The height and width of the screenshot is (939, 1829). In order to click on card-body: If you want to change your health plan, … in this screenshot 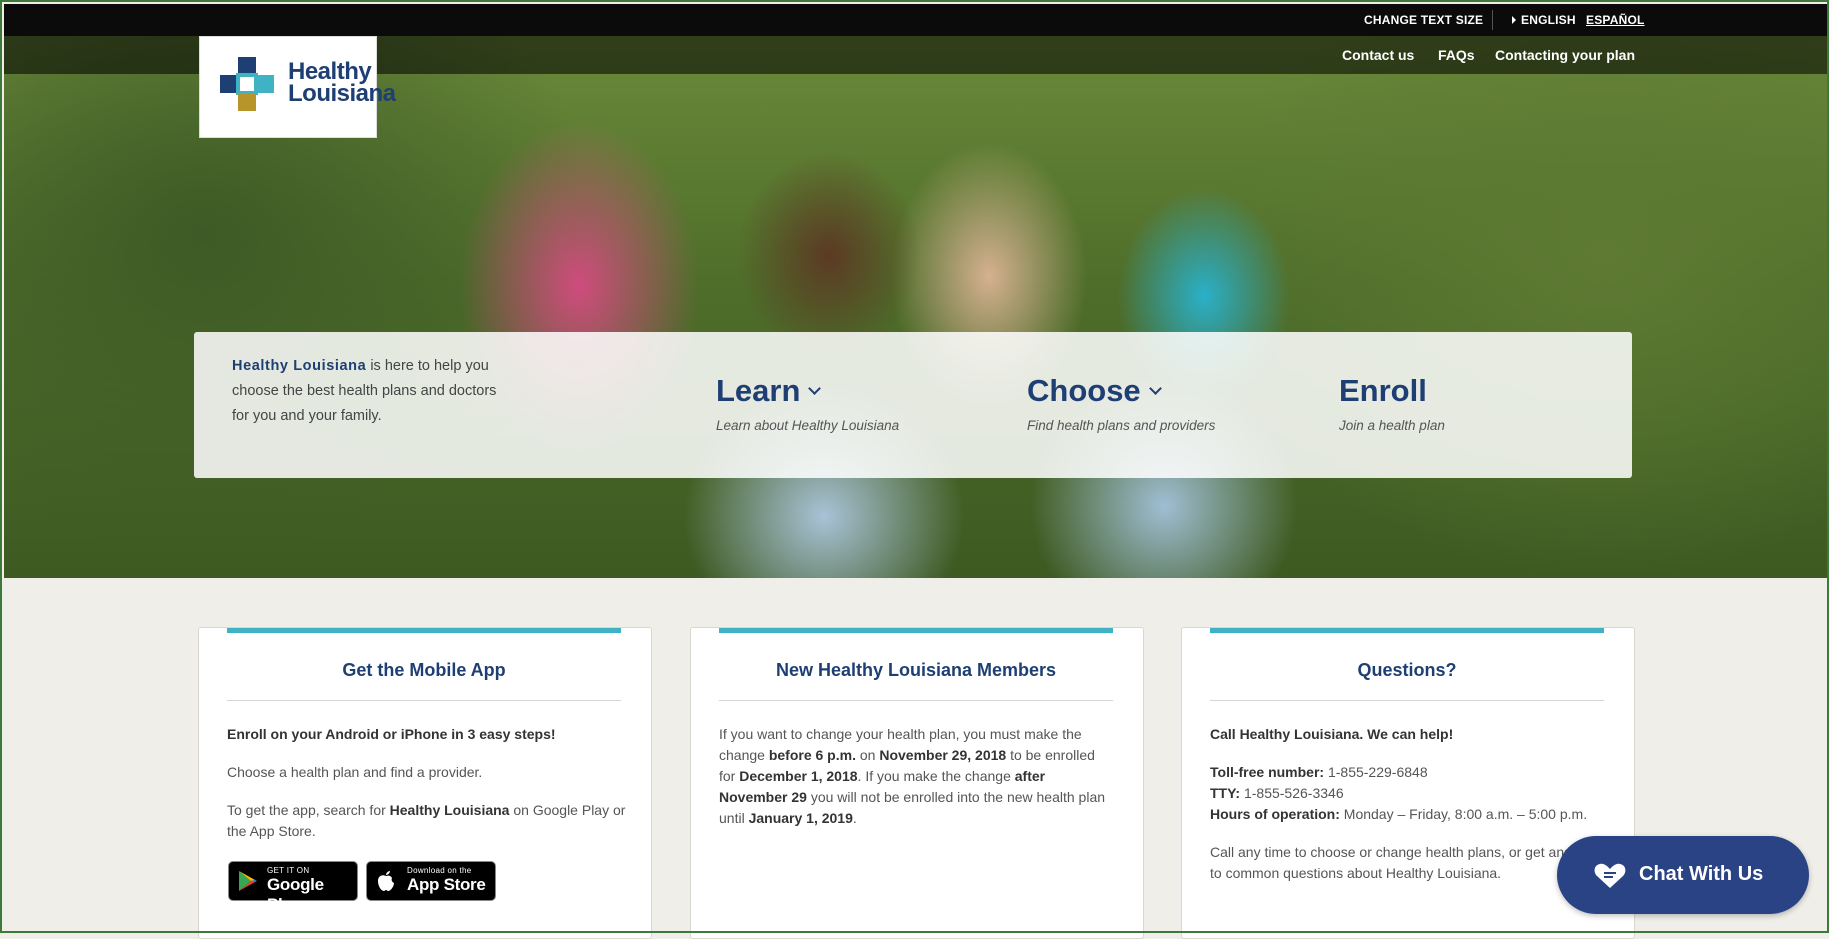, I will do `click(917, 785)`.